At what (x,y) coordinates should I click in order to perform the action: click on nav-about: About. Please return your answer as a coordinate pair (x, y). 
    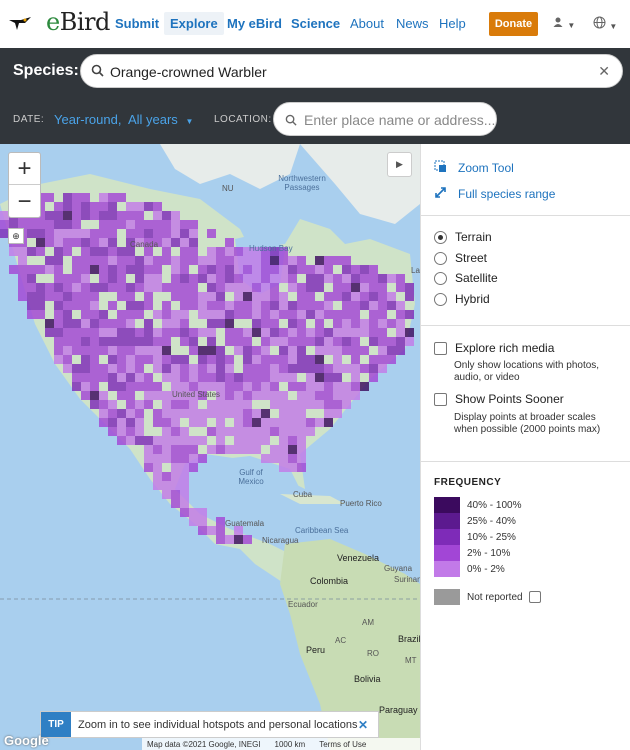
    Looking at the image, I should click on (367, 23).